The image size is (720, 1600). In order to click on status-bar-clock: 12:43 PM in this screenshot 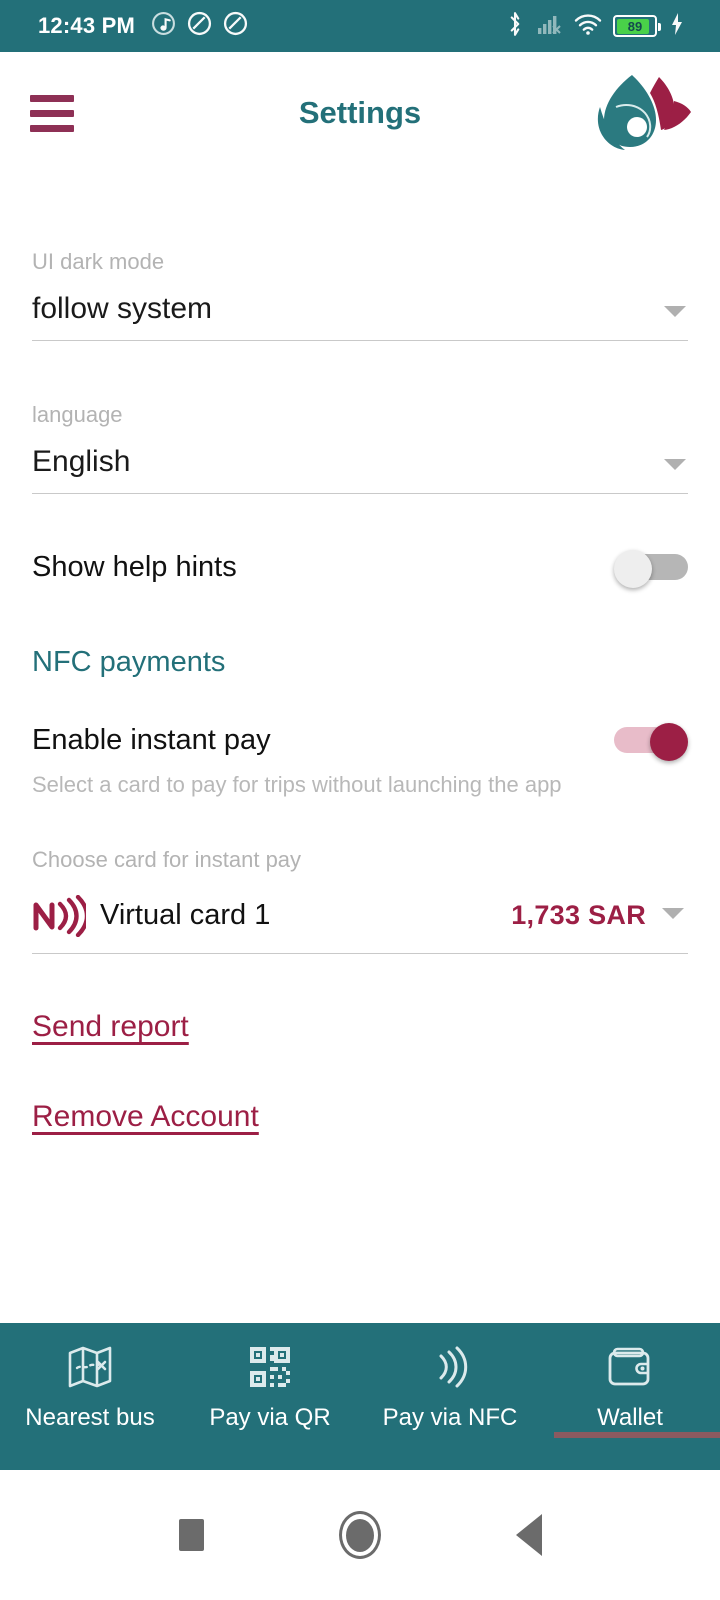, I will do `click(86, 25)`.